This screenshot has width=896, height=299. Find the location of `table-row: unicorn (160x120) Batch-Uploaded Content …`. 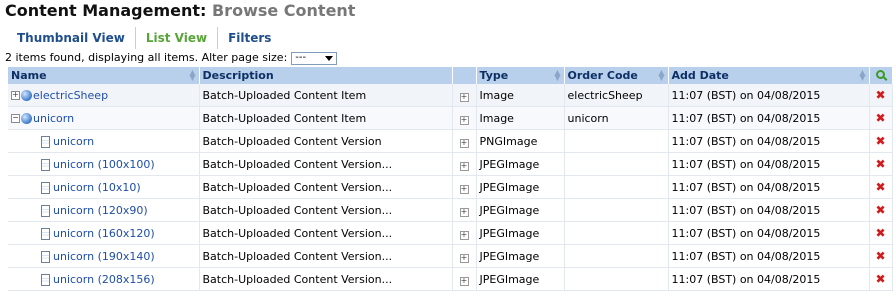

table-row: unicorn (160x120) Batch-Uploaded Content … is located at coordinates (450, 233).